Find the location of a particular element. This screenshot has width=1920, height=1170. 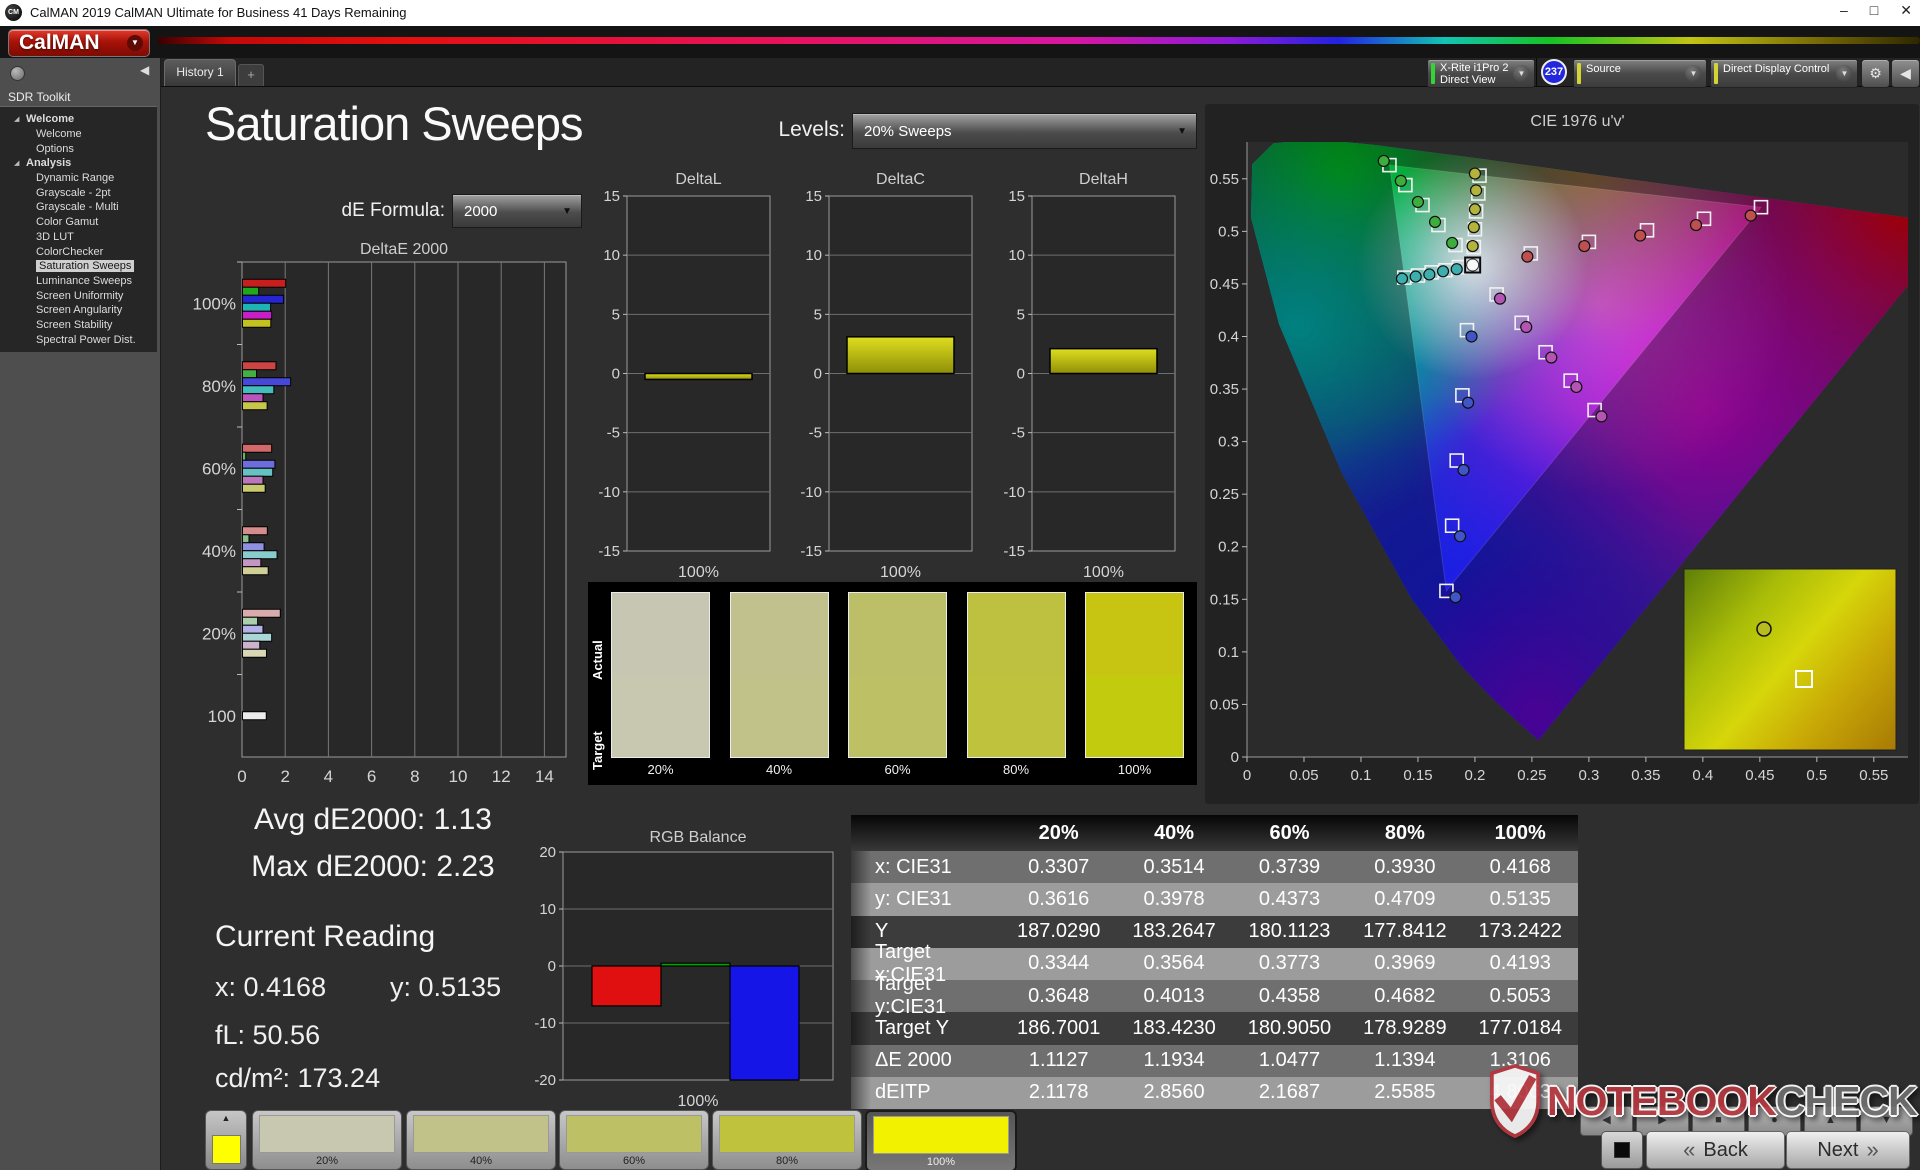

svg-text: 0.35 is located at coordinates (1645, 775).